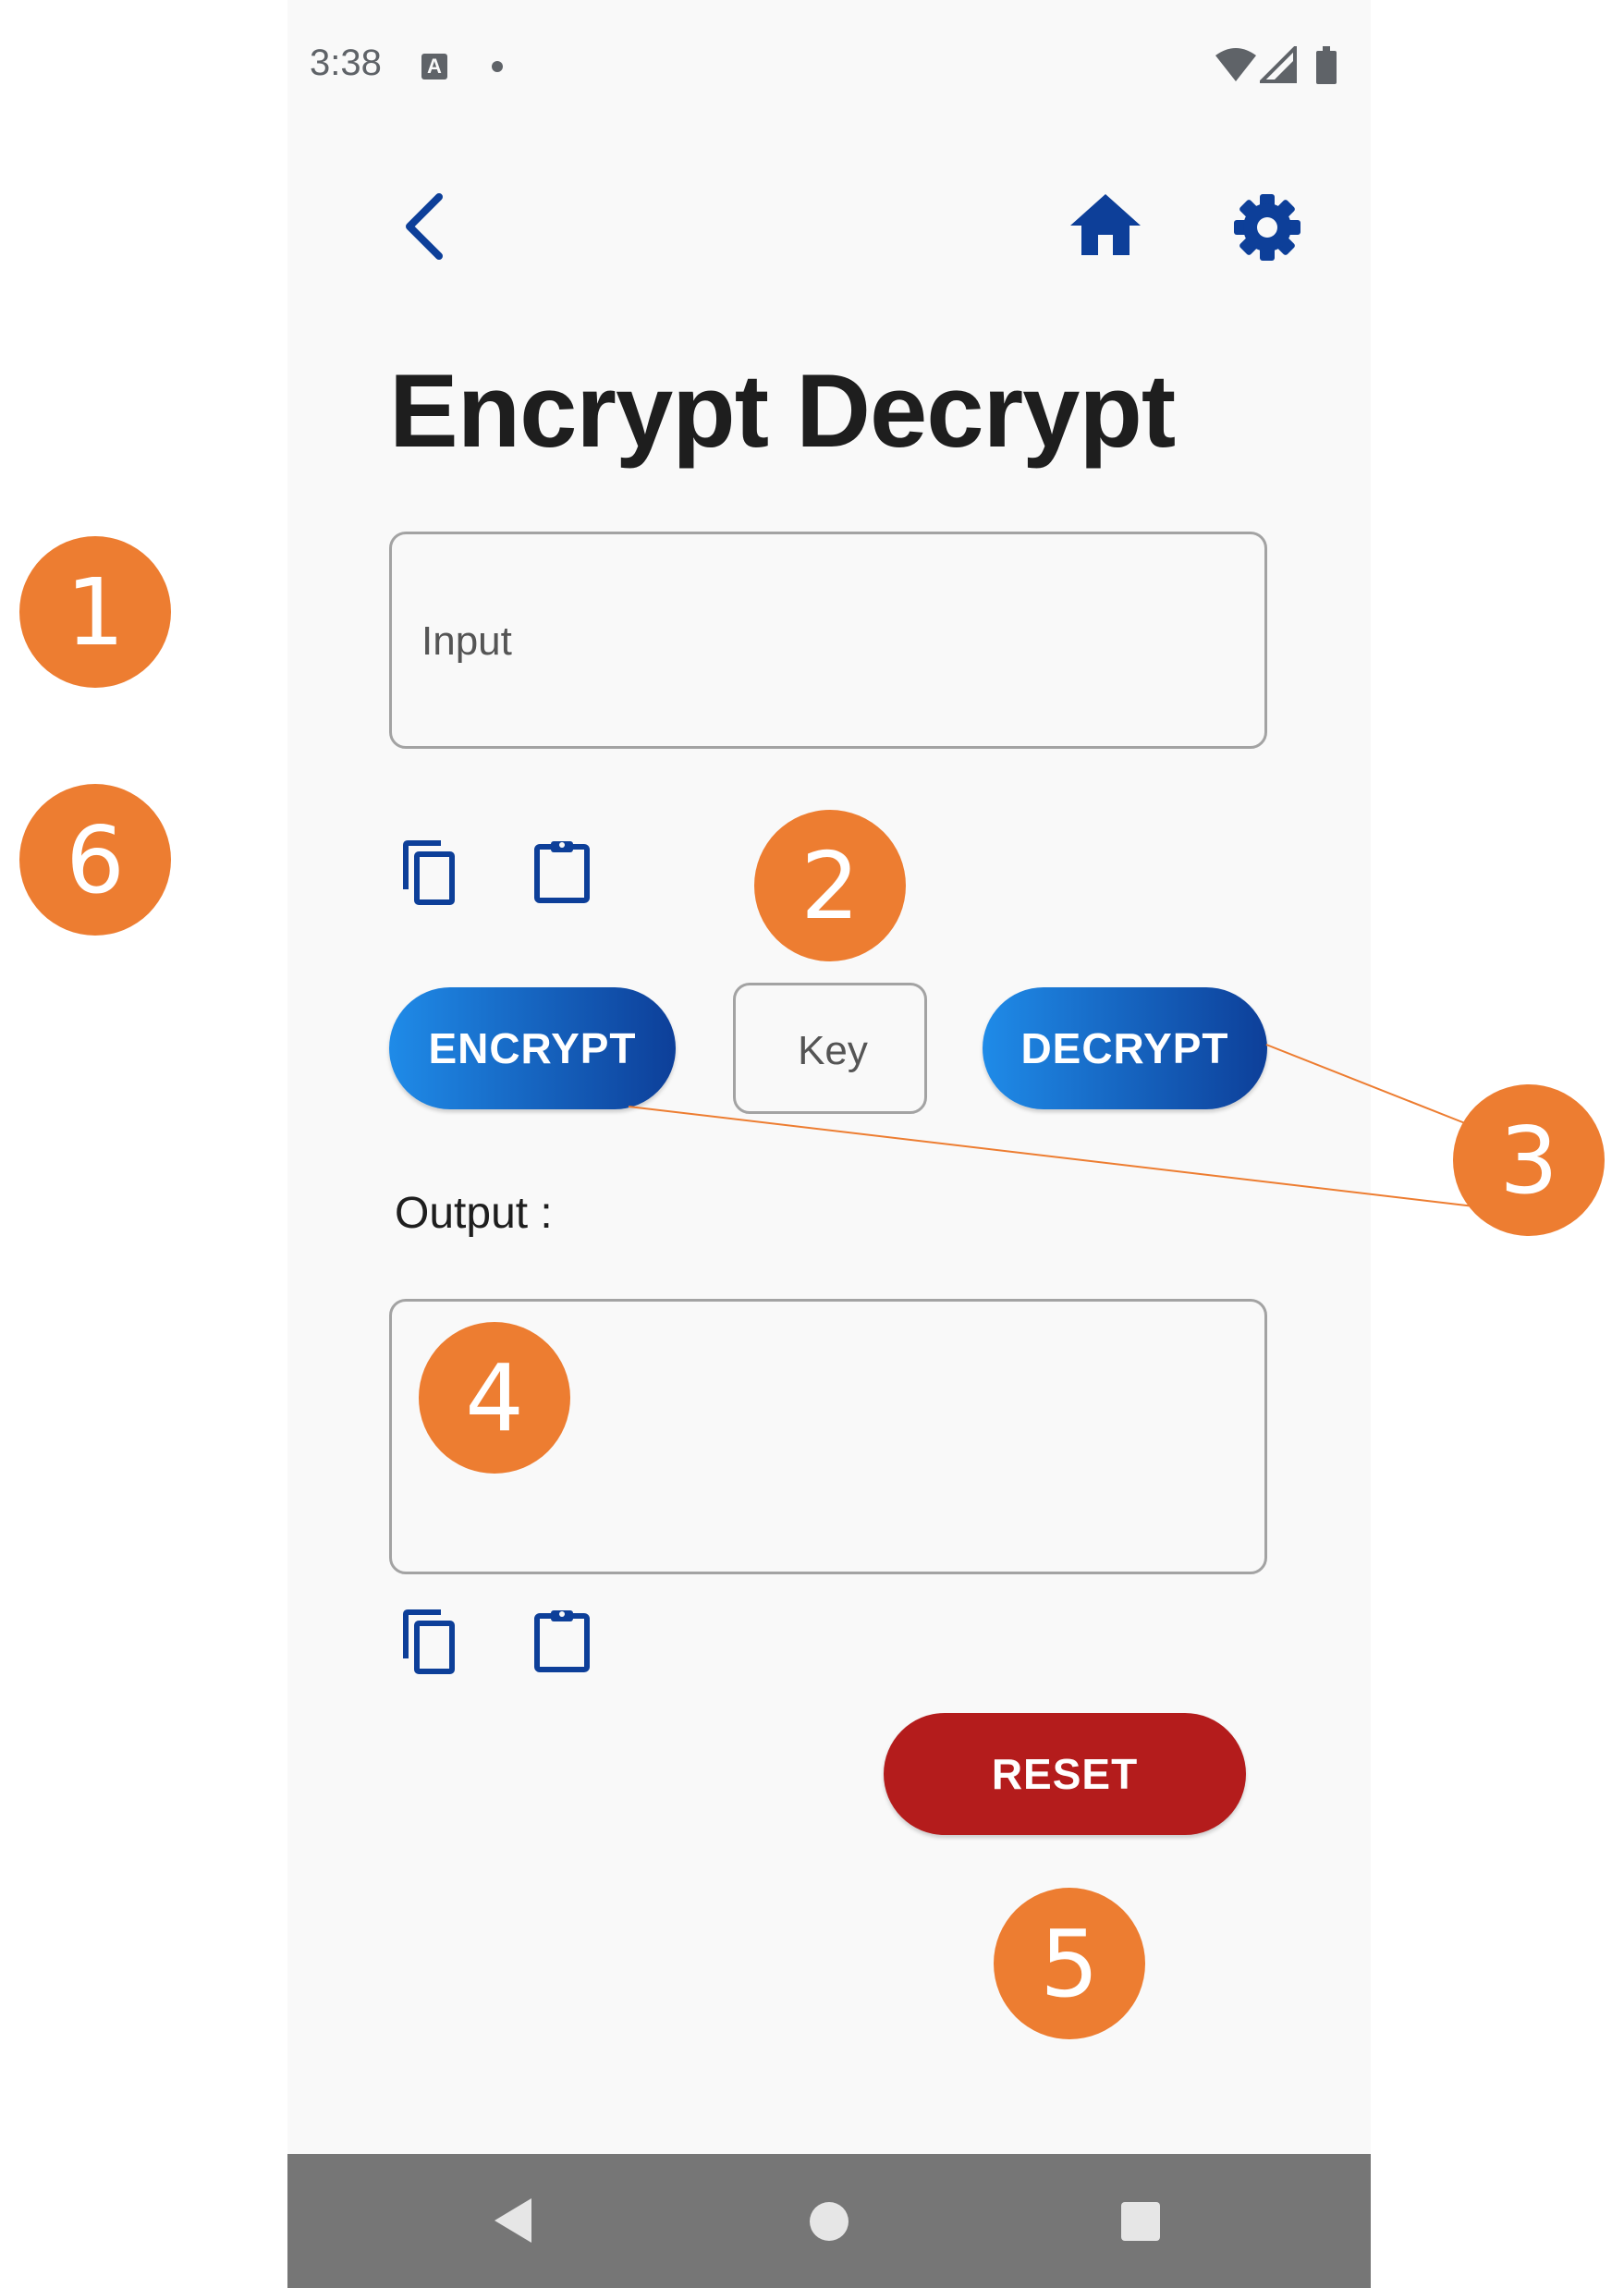 The height and width of the screenshot is (2288, 1624). I want to click on output-paste-clipboard-icon, so click(562, 1640).